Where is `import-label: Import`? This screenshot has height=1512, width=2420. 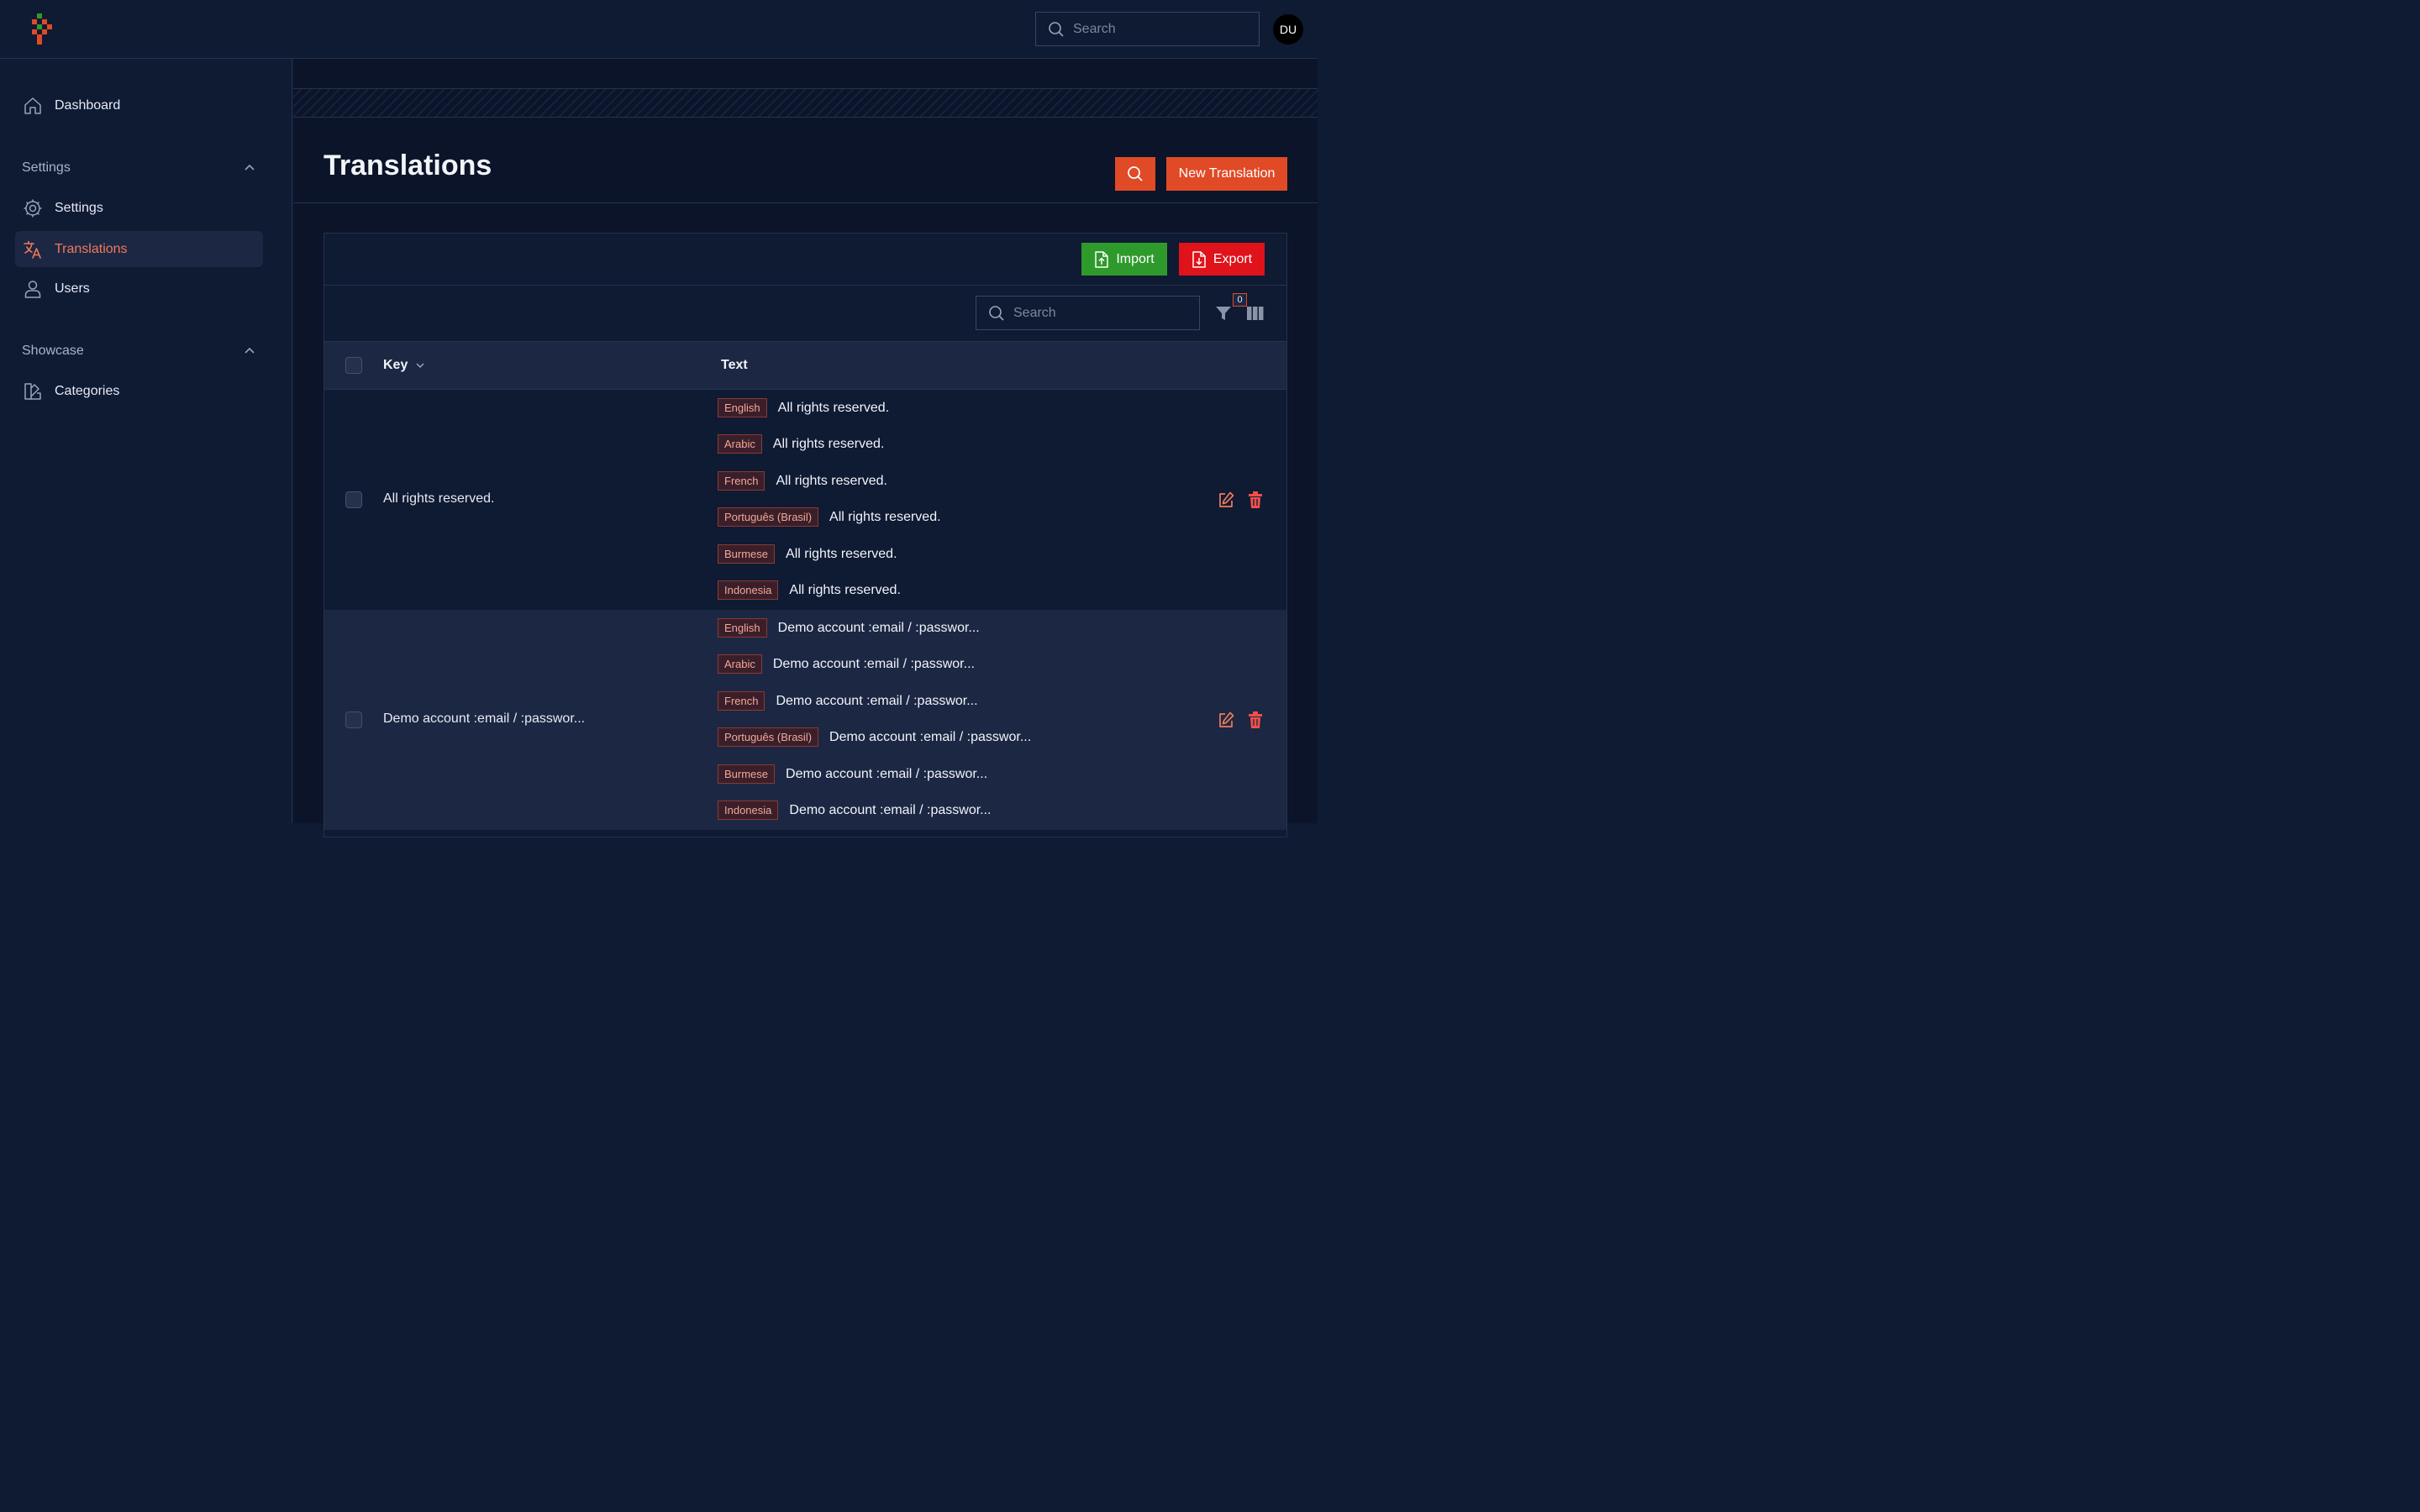
import-label: Import is located at coordinates (1135, 258).